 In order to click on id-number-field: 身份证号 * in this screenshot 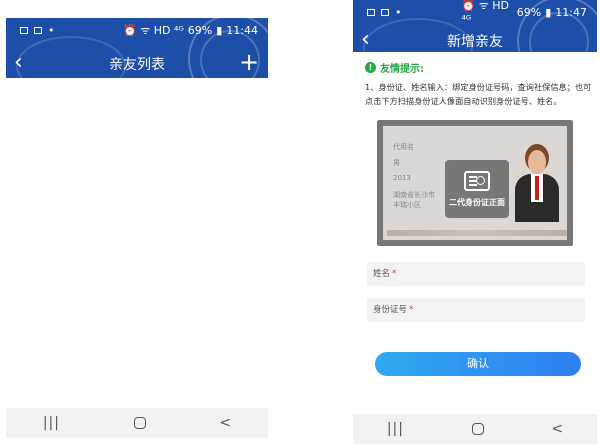, I will do `click(476, 310)`.